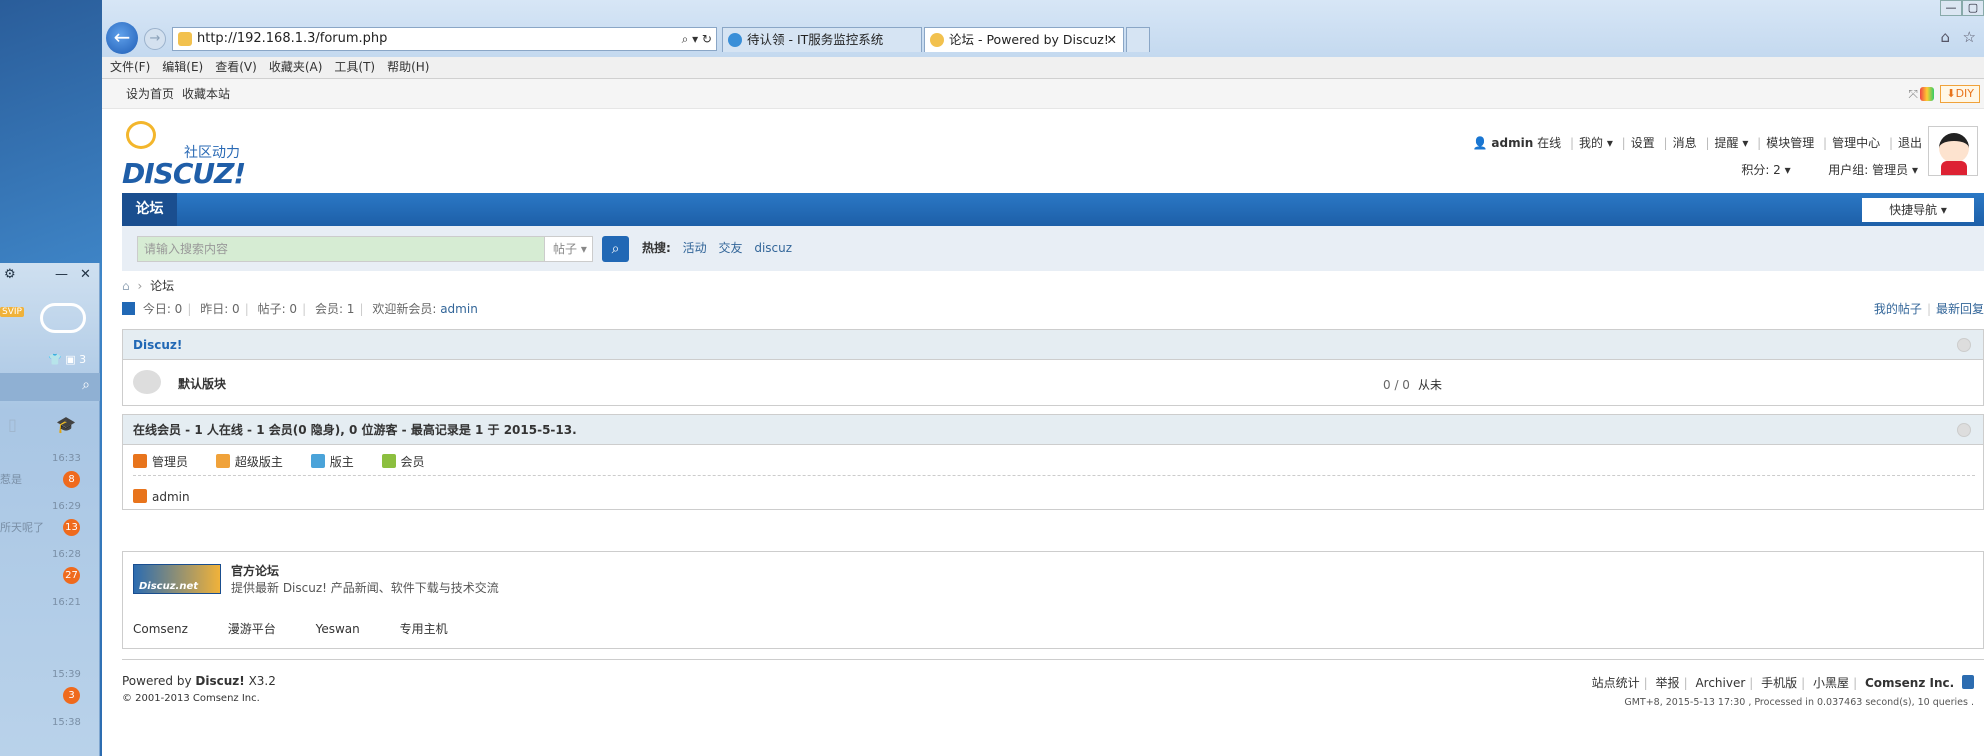 The image size is (1984, 756). I want to click on friend-link: 专用主机, so click(424, 629).